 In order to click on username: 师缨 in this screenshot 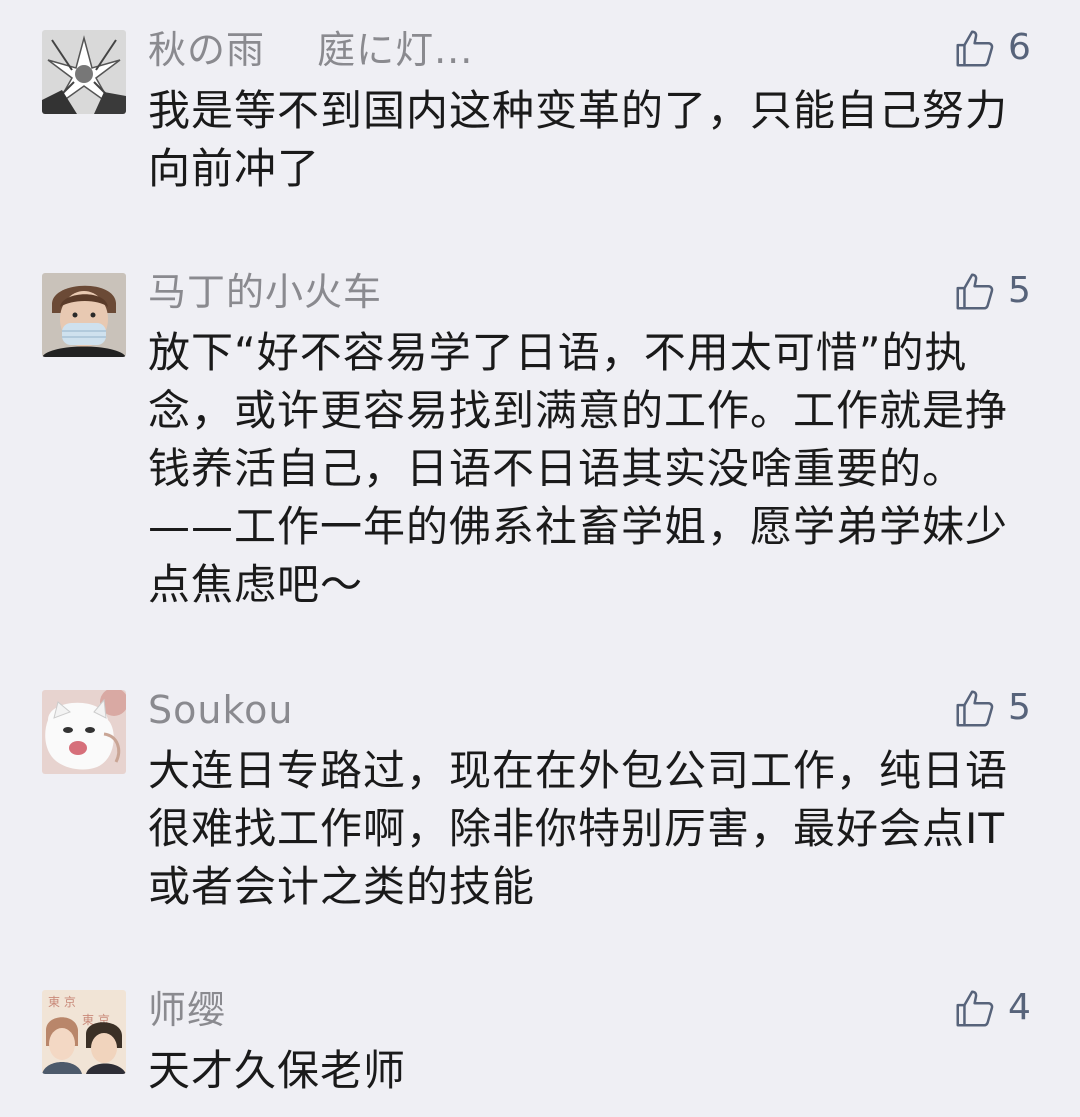, I will do `click(187, 1010)`.